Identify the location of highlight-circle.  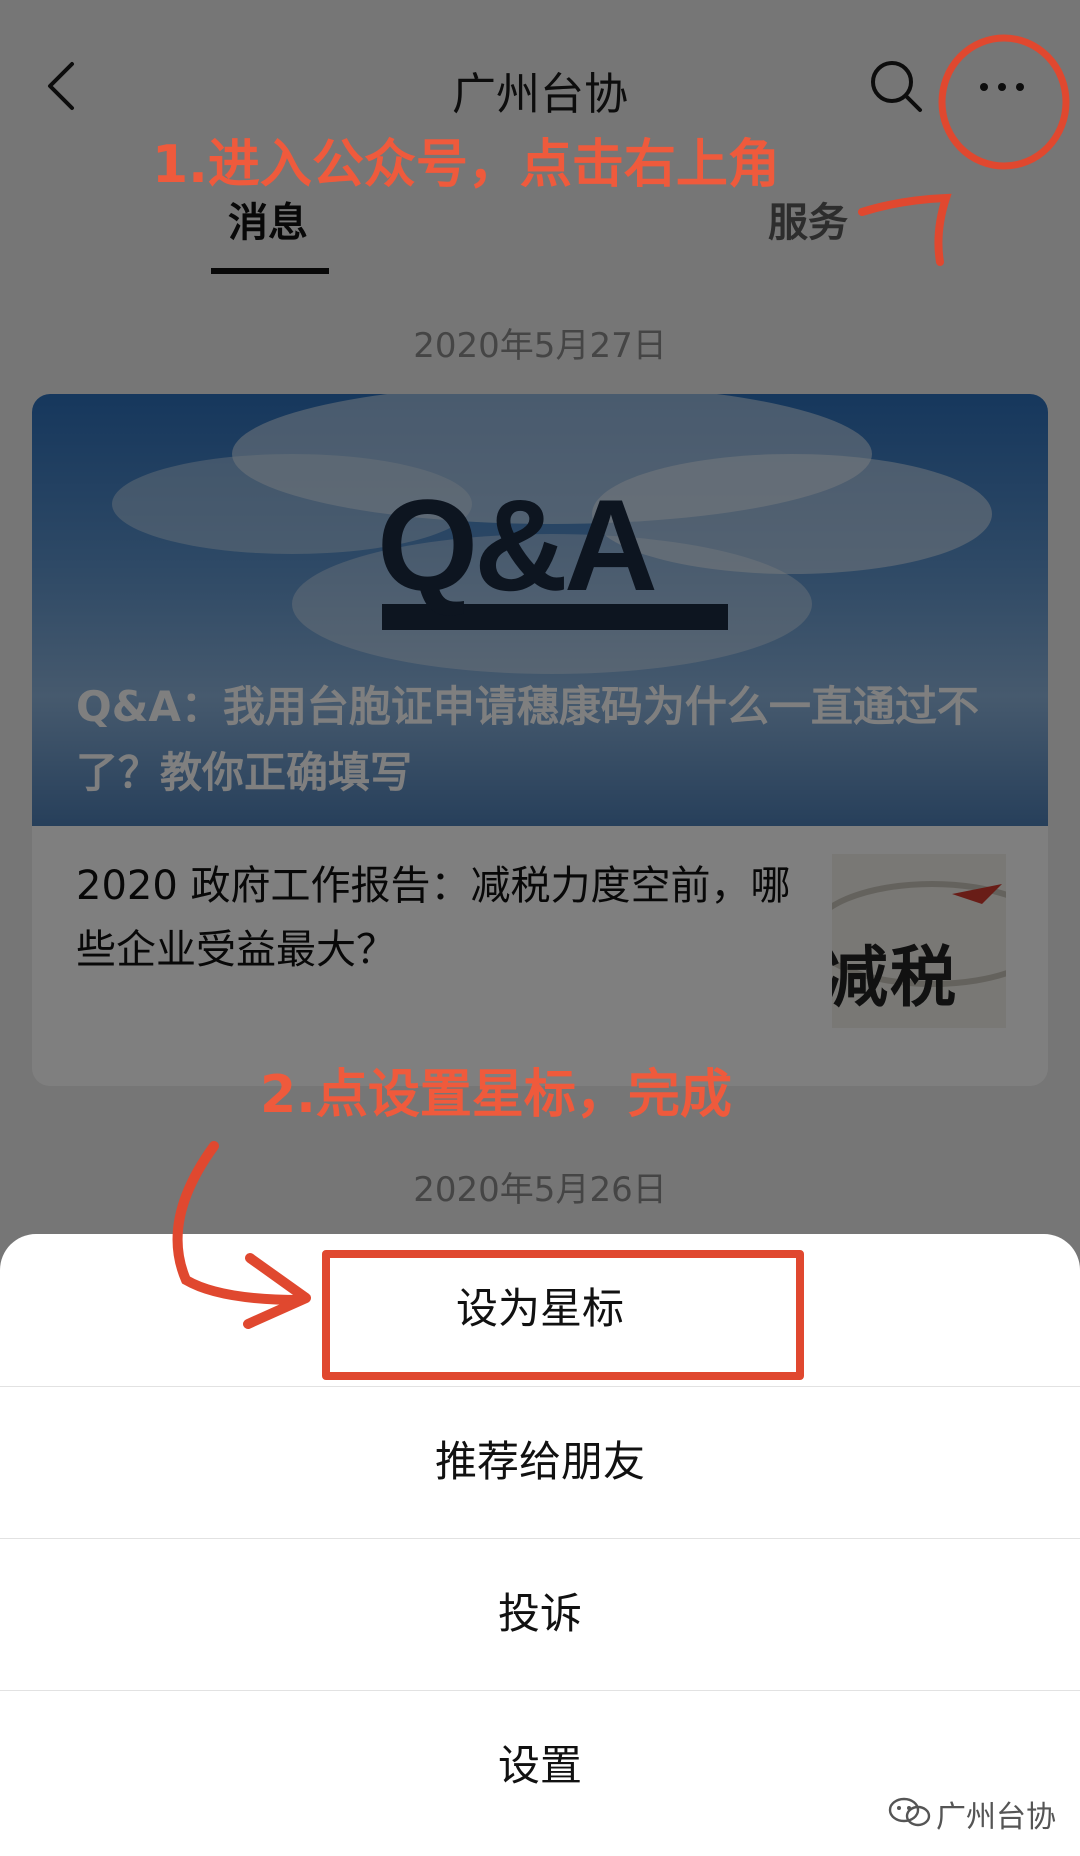
(1004, 102).